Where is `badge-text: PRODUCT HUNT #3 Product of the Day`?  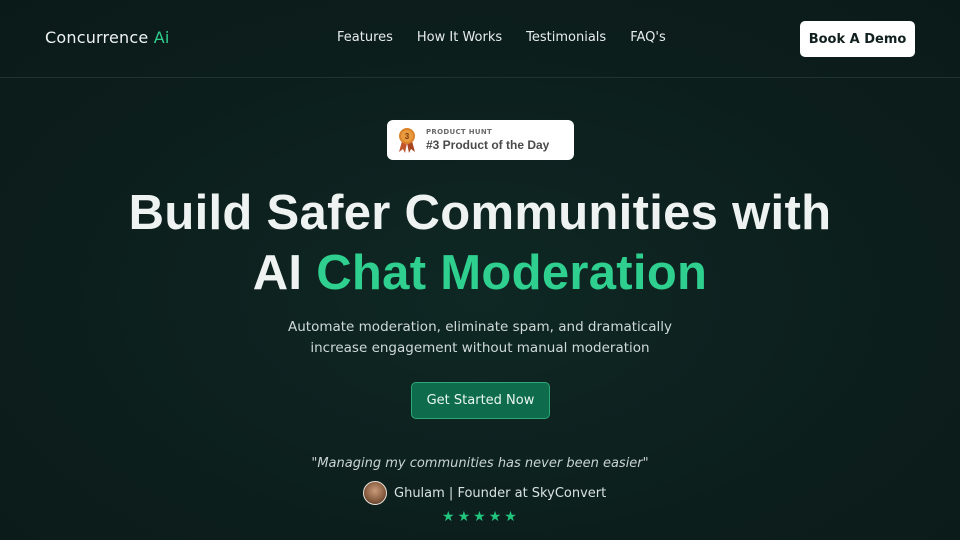 badge-text: PRODUCT HUNT #3 Product of the Day is located at coordinates (487, 140).